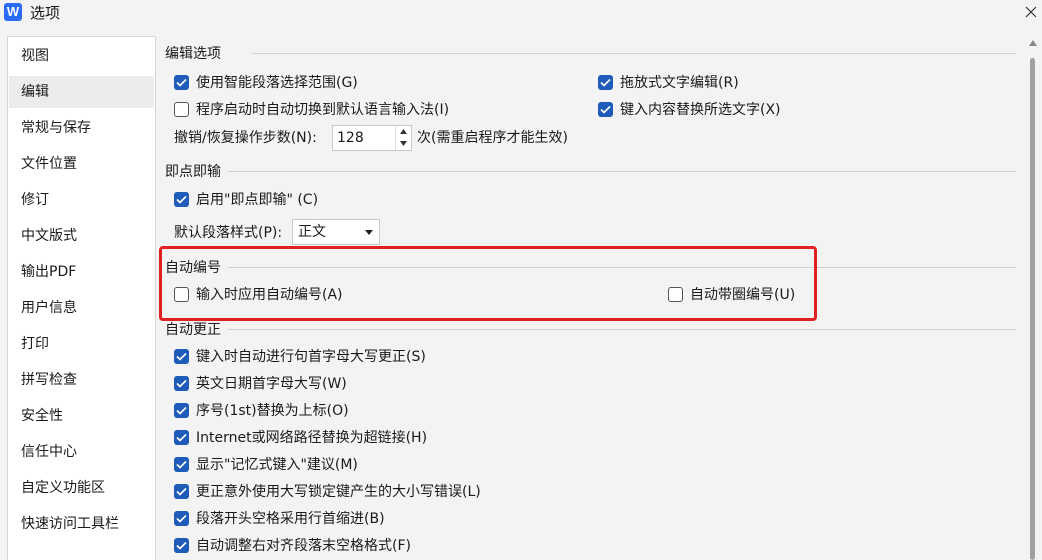 The height and width of the screenshot is (560, 1042). I want to click on section-title-autocorrect: 自动更正, so click(194, 330).